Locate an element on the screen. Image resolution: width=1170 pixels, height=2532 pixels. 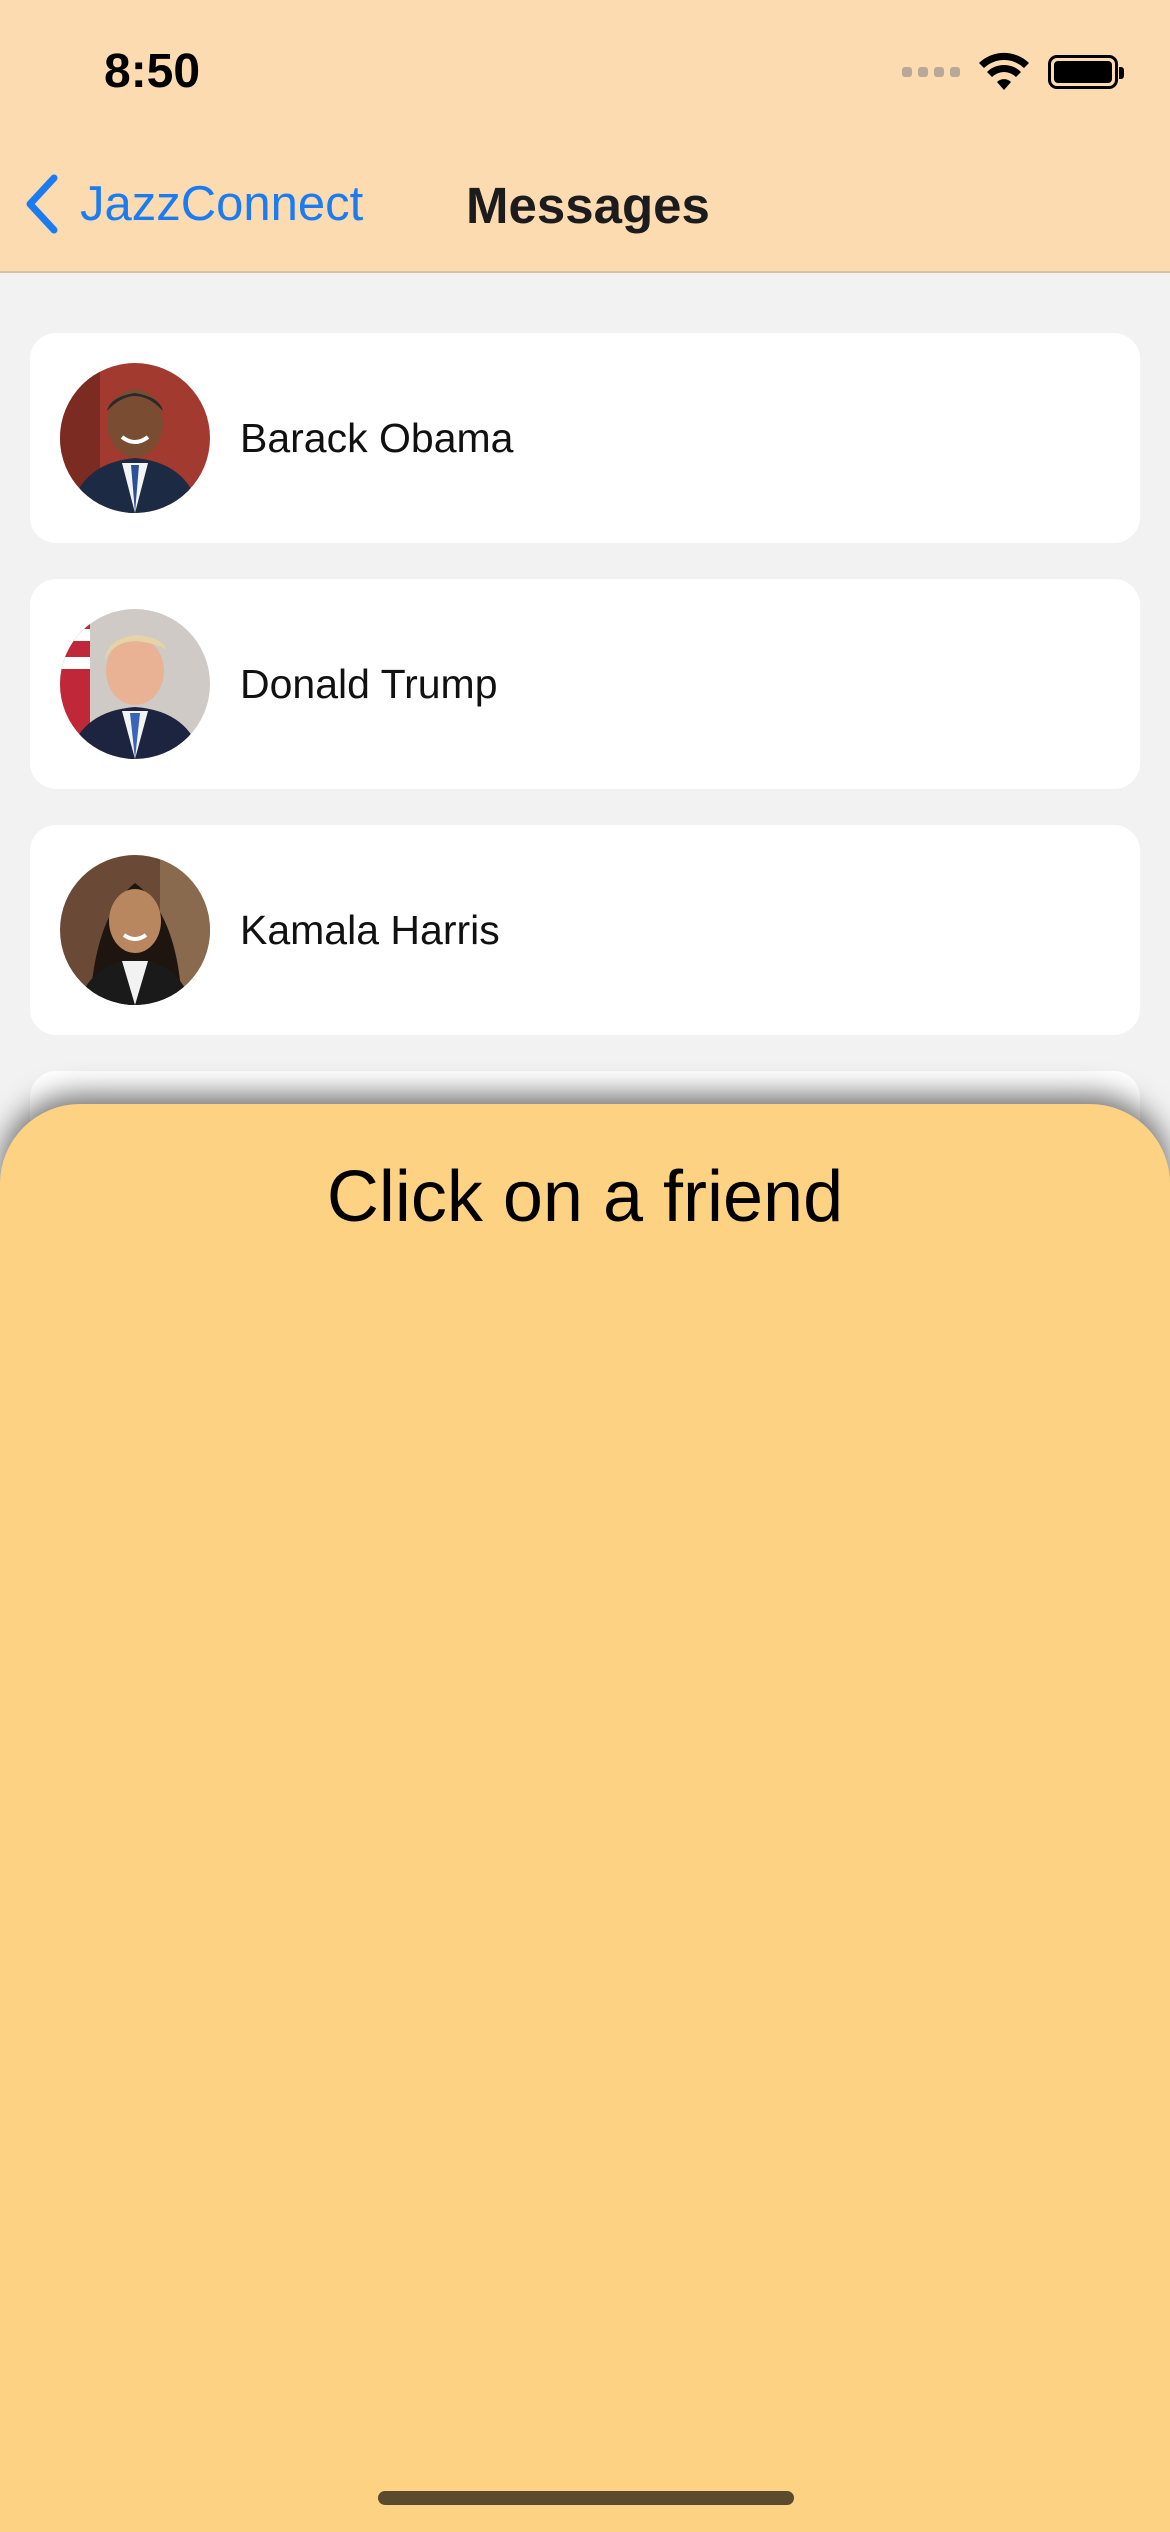
cellular-signal-icon is located at coordinates (931, 72).